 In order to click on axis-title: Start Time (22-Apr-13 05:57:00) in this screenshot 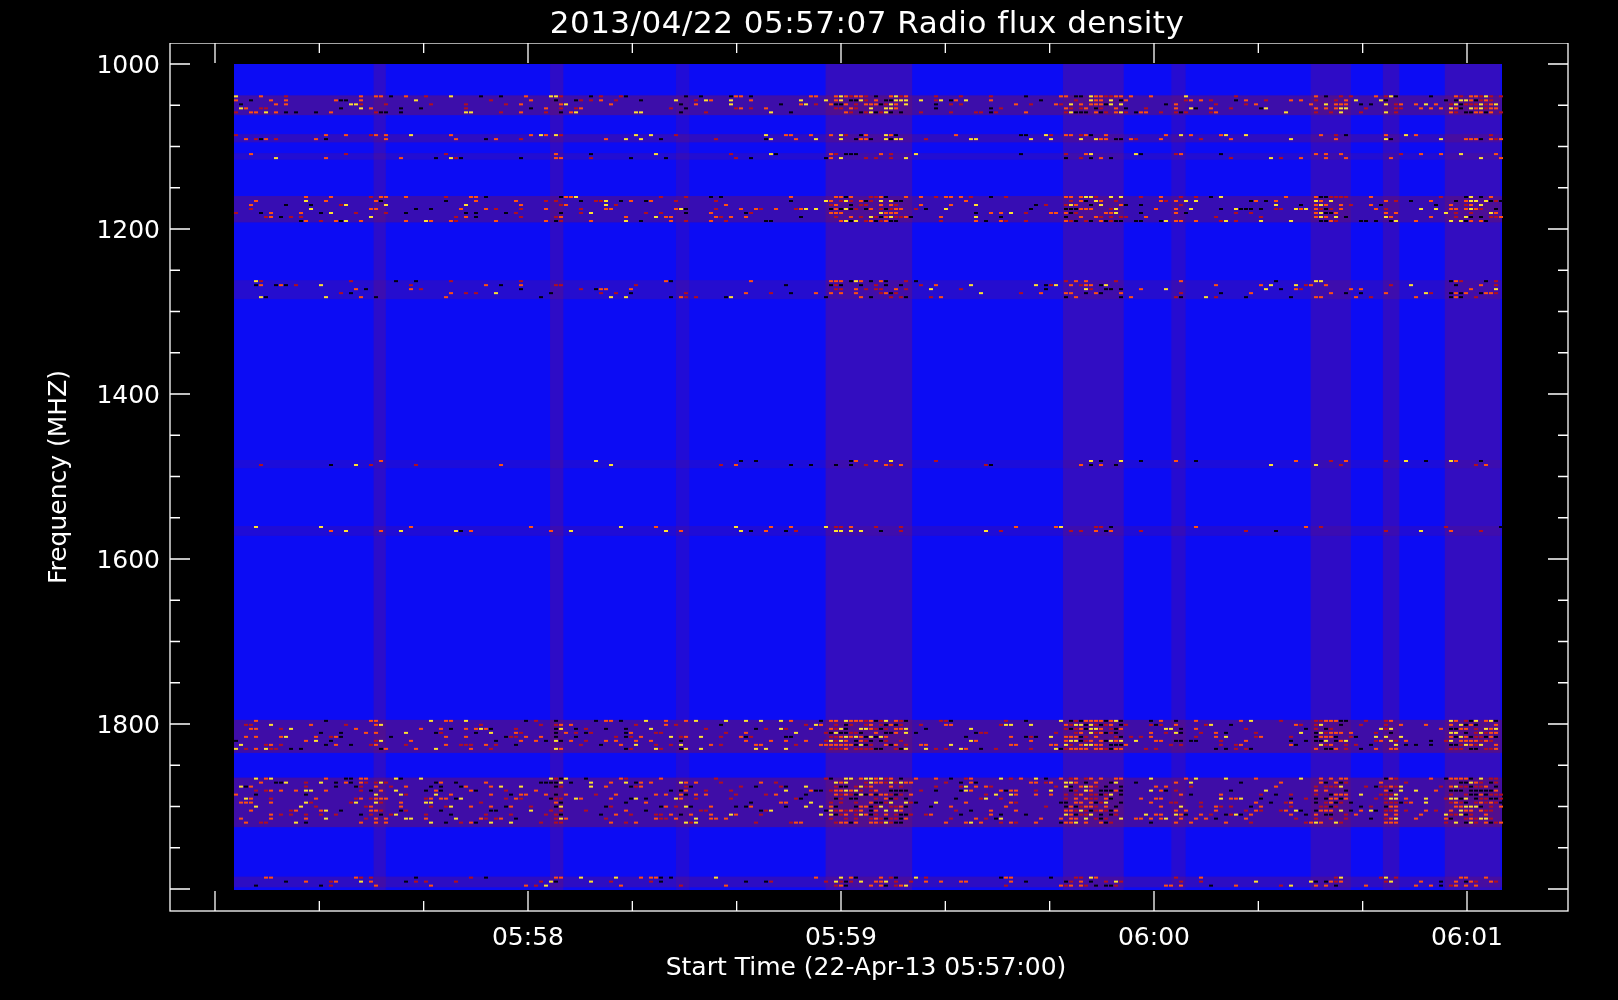, I will do `click(866, 966)`.